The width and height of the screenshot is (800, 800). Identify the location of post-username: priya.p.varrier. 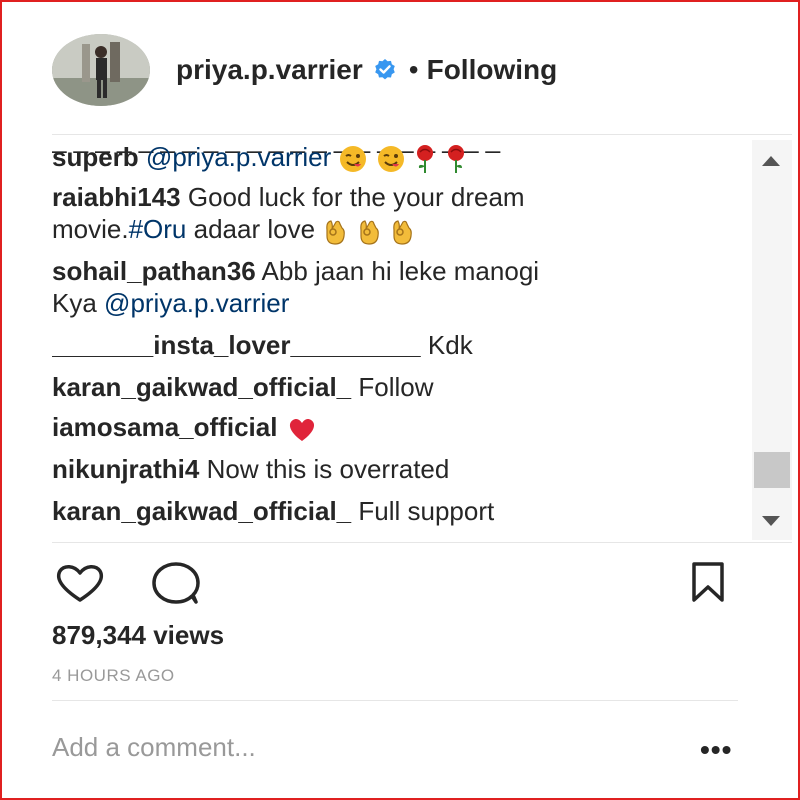
(269, 70).